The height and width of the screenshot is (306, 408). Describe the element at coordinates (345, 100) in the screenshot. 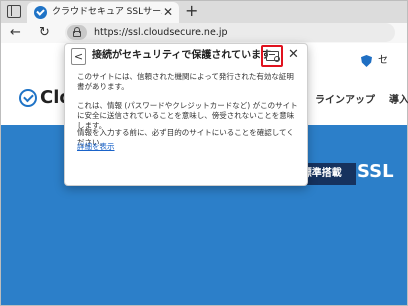

I see `nav-item-lineup: ラインアップ` at that location.